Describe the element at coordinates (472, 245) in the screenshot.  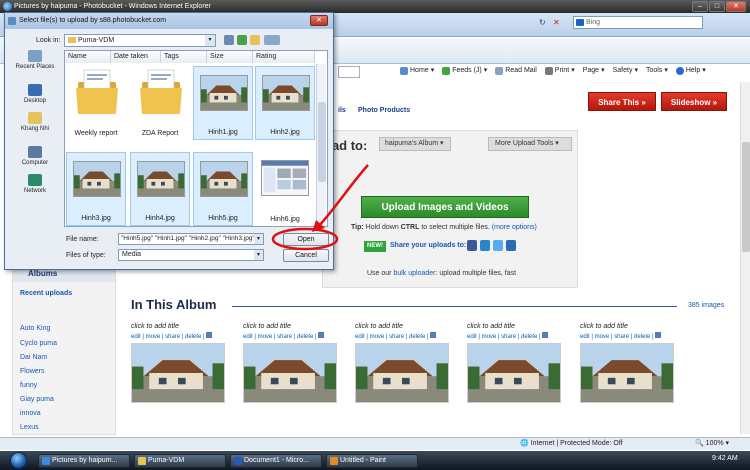
I see `facebook-icon` at that location.